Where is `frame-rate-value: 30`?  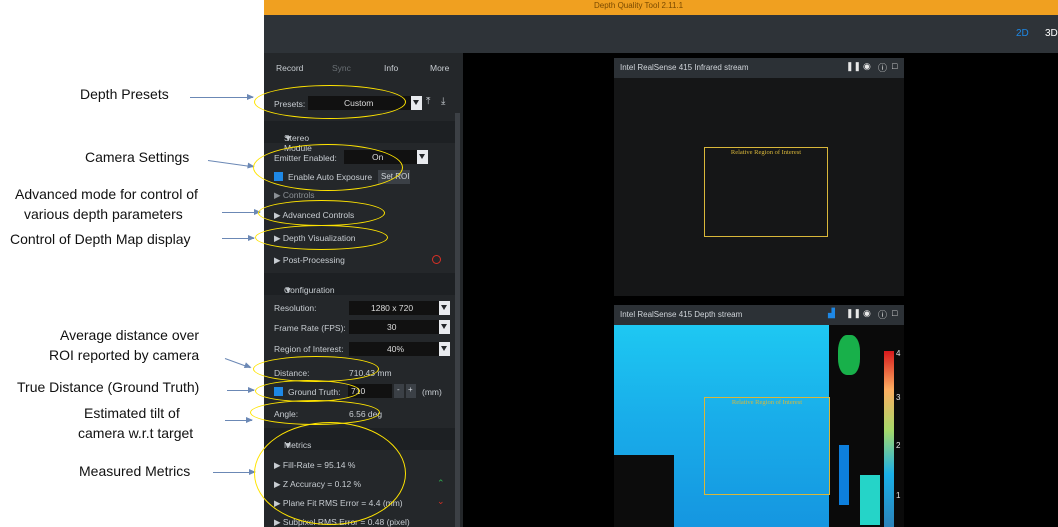 frame-rate-value: 30 is located at coordinates (392, 327).